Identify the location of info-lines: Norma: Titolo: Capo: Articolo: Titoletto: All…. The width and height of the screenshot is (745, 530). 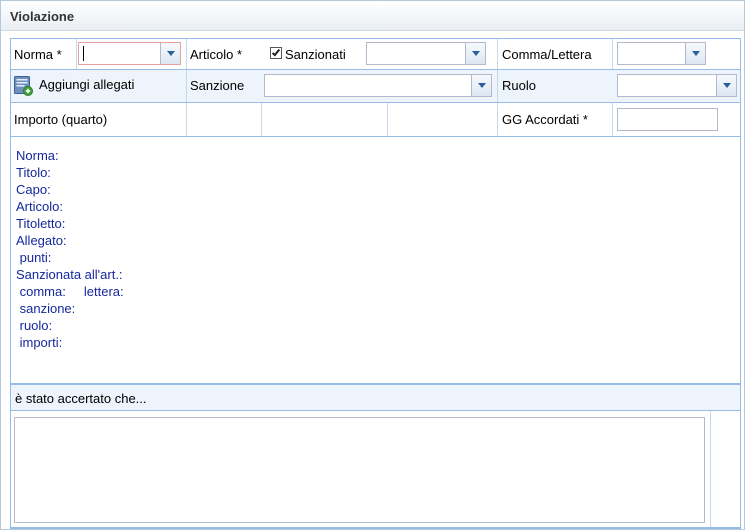
(70, 249).